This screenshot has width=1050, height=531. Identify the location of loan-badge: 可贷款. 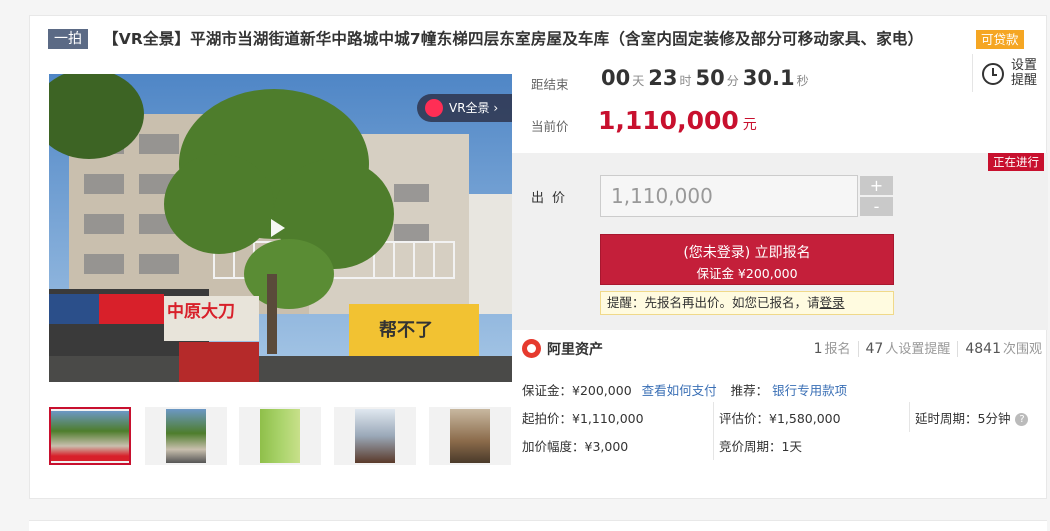
(1000, 39).